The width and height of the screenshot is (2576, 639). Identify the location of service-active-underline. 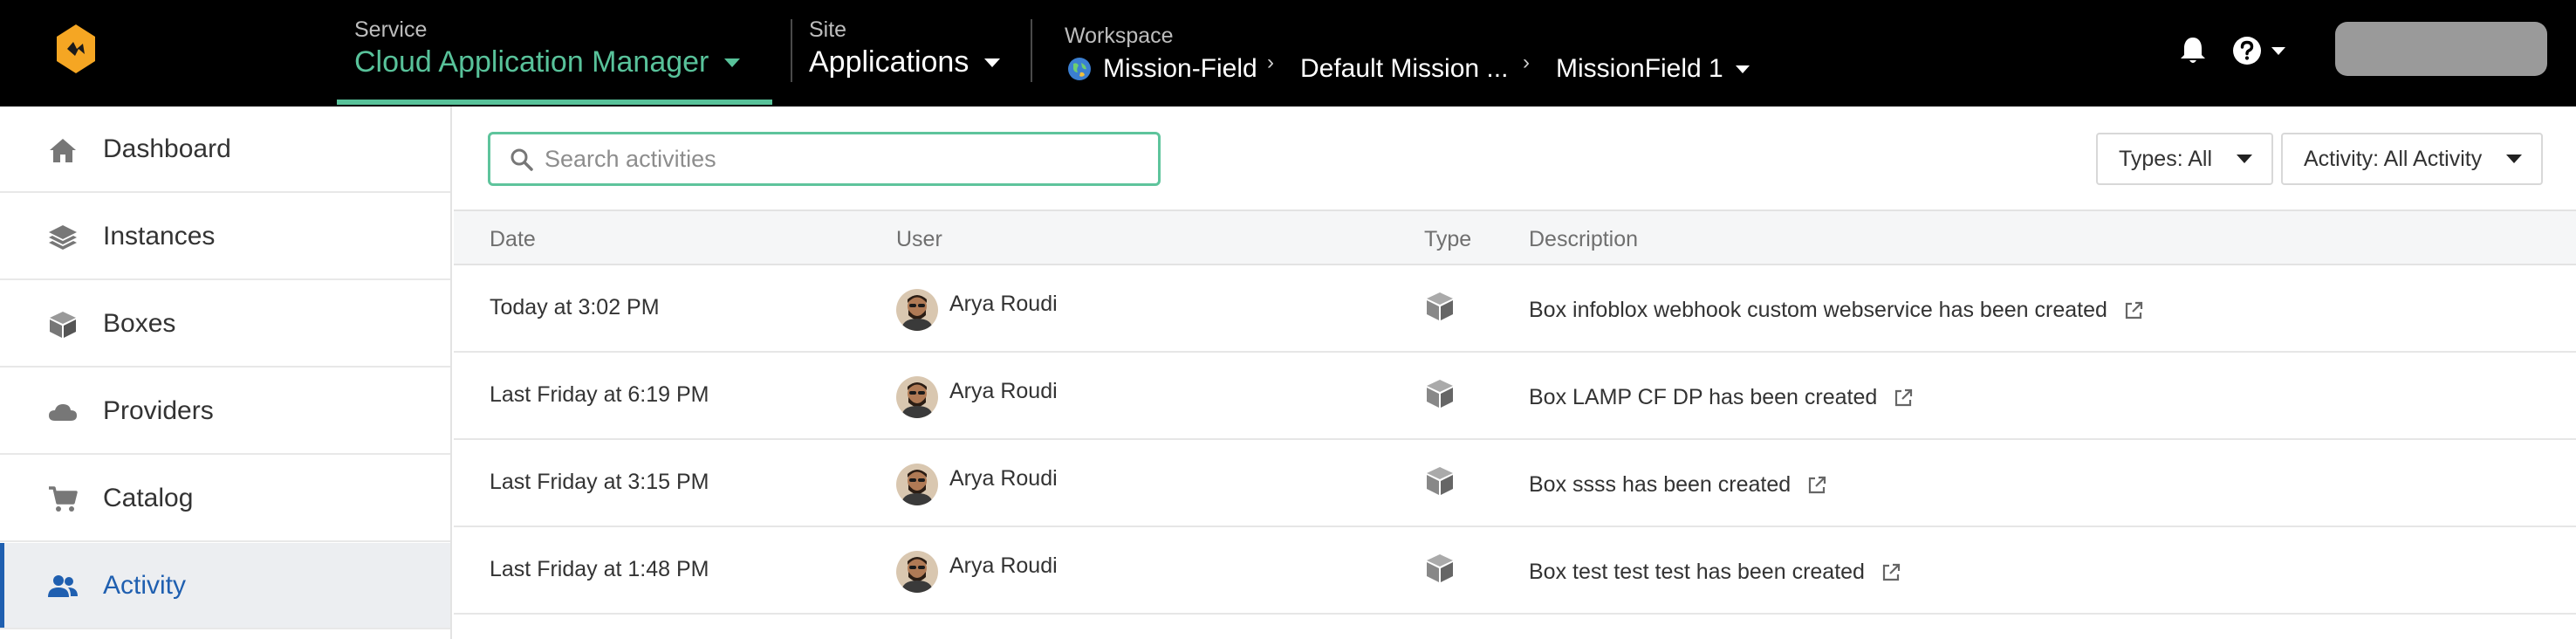
(554, 103).